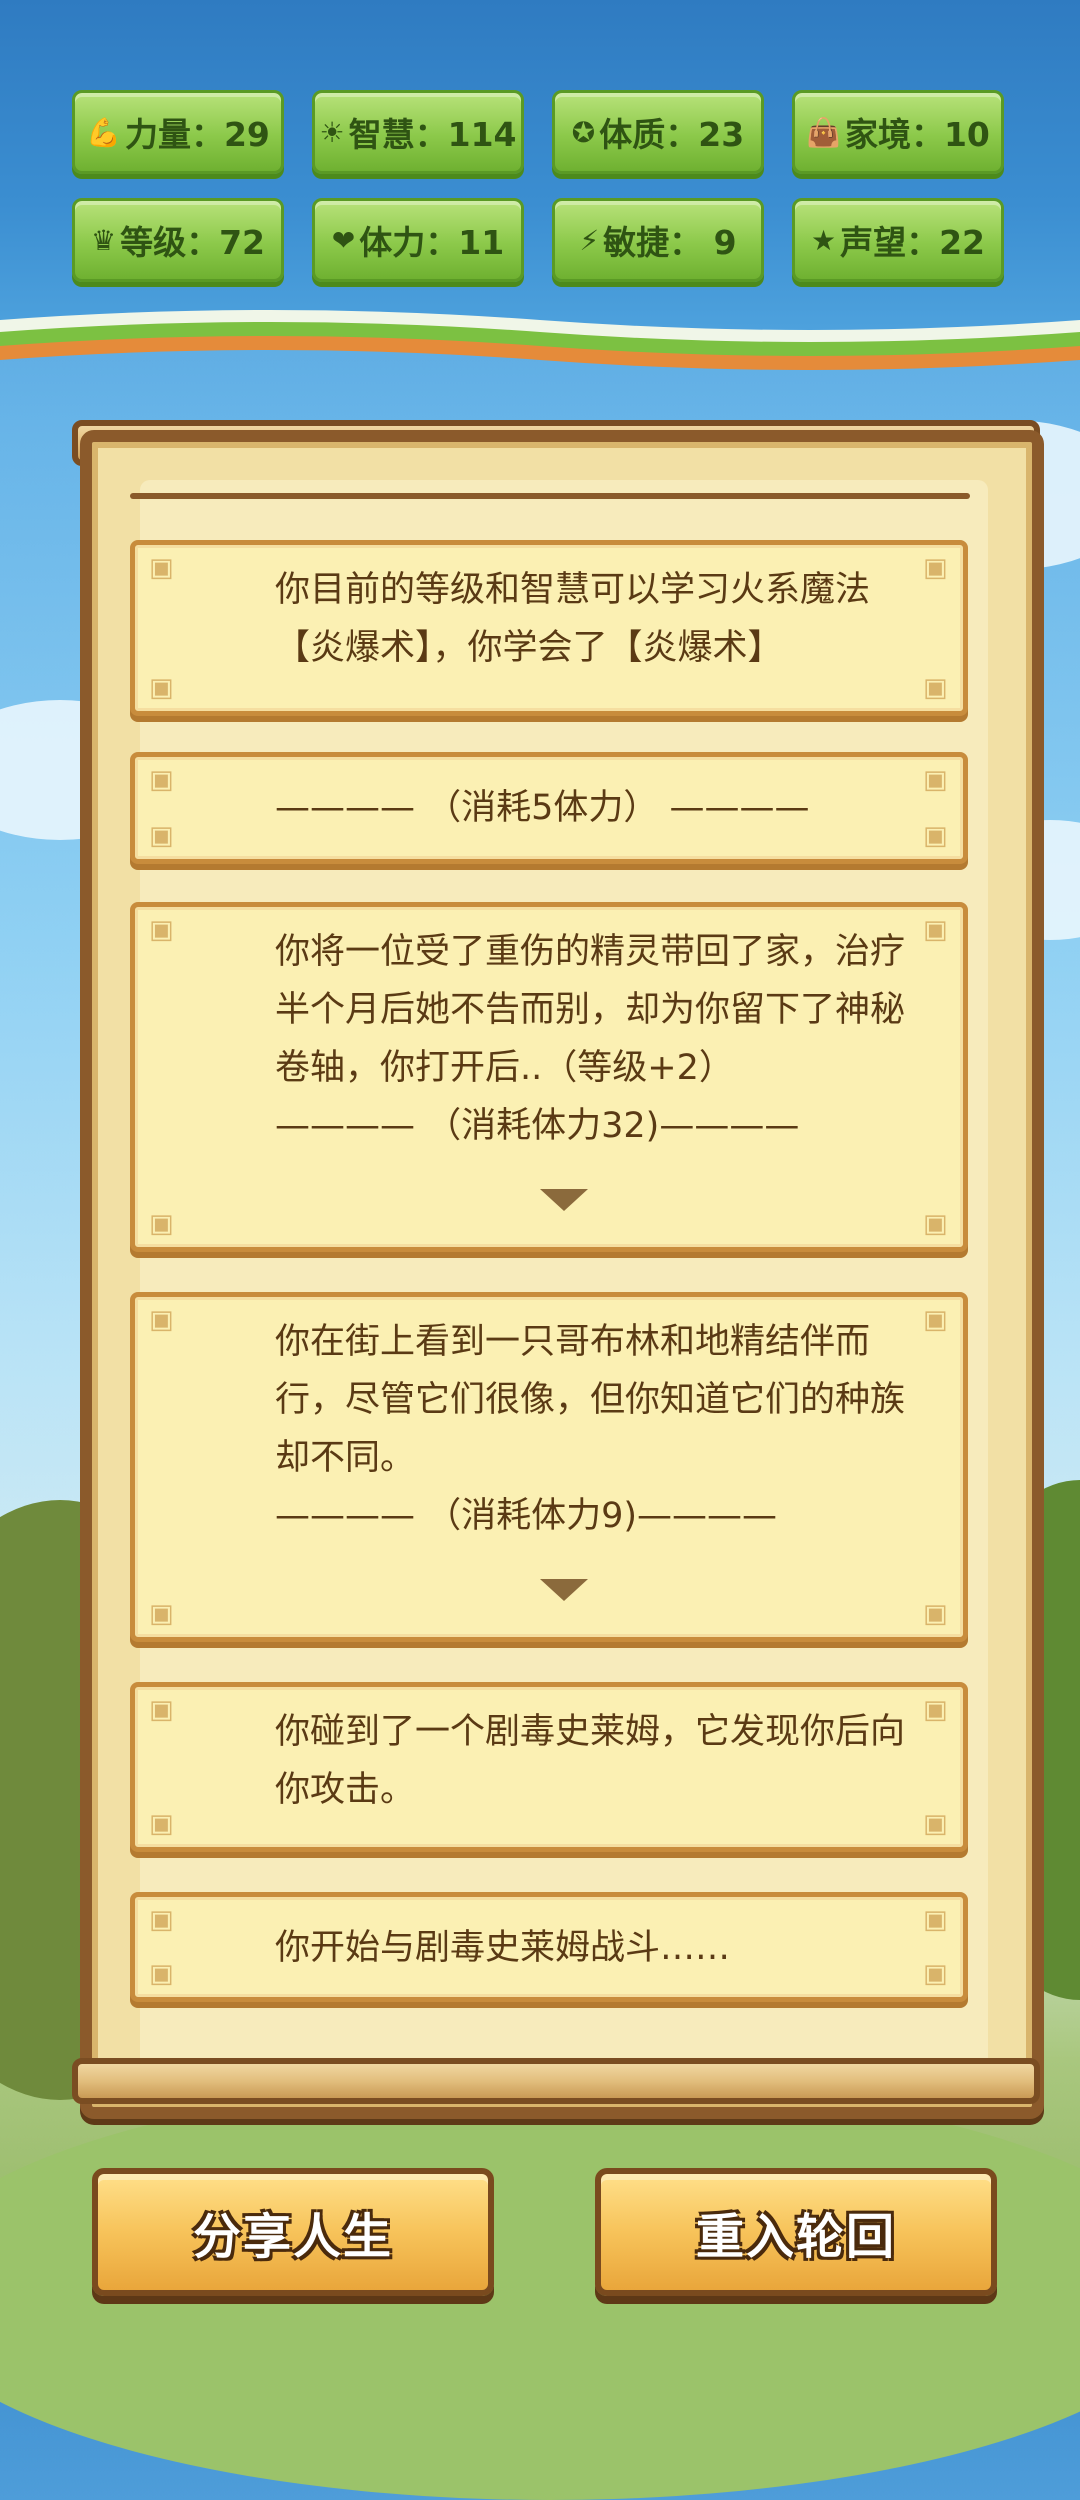 The height and width of the screenshot is (2500, 1080). Describe the element at coordinates (540, 340) in the screenshot. I see `header-wave-border` at that location.